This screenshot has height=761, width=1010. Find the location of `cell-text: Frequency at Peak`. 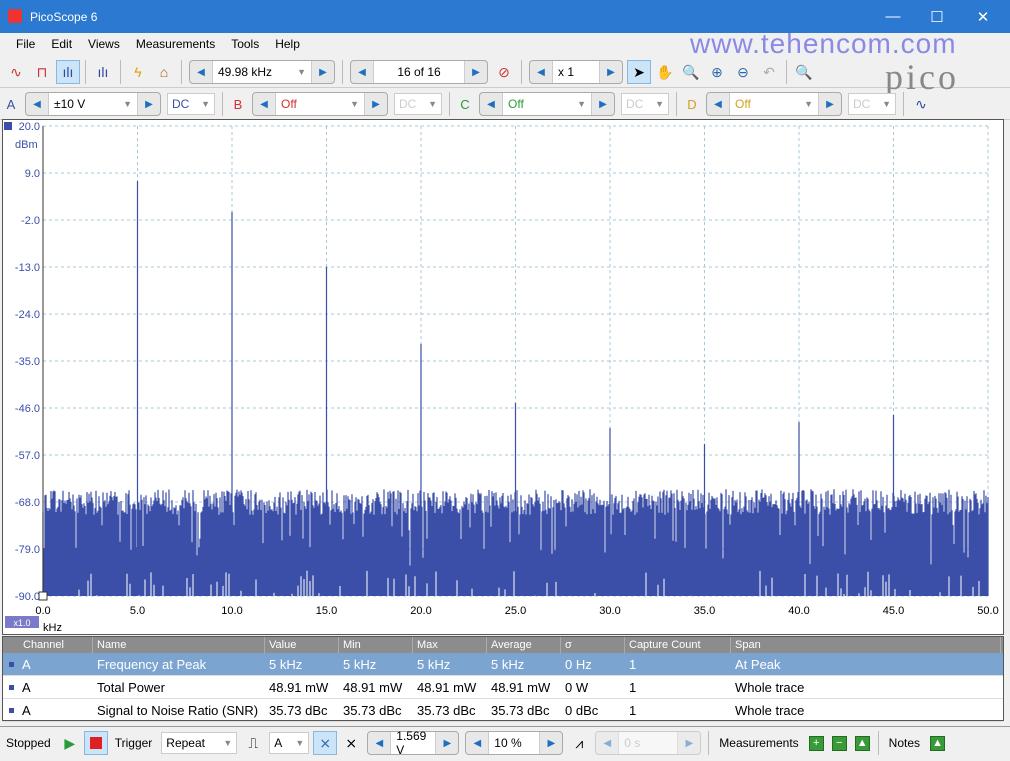

cell-text: Frequency at Peak is located at coordinates (152, 664).